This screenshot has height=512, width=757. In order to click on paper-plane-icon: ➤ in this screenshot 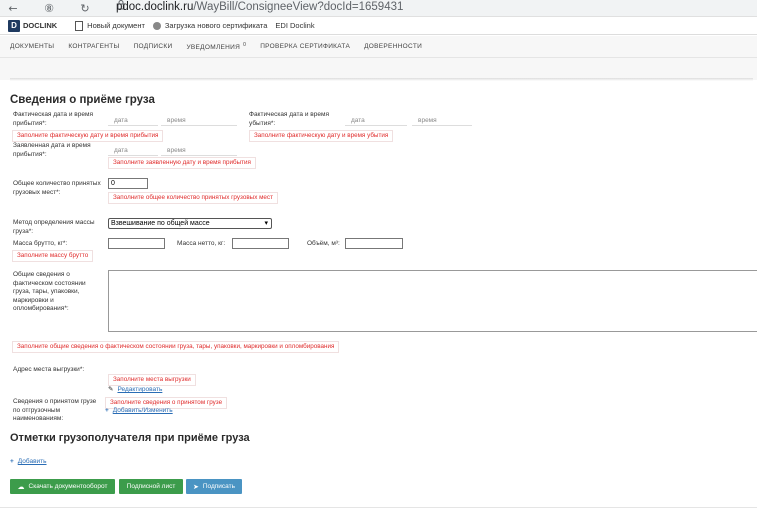, I will do `click(195, 487)`.